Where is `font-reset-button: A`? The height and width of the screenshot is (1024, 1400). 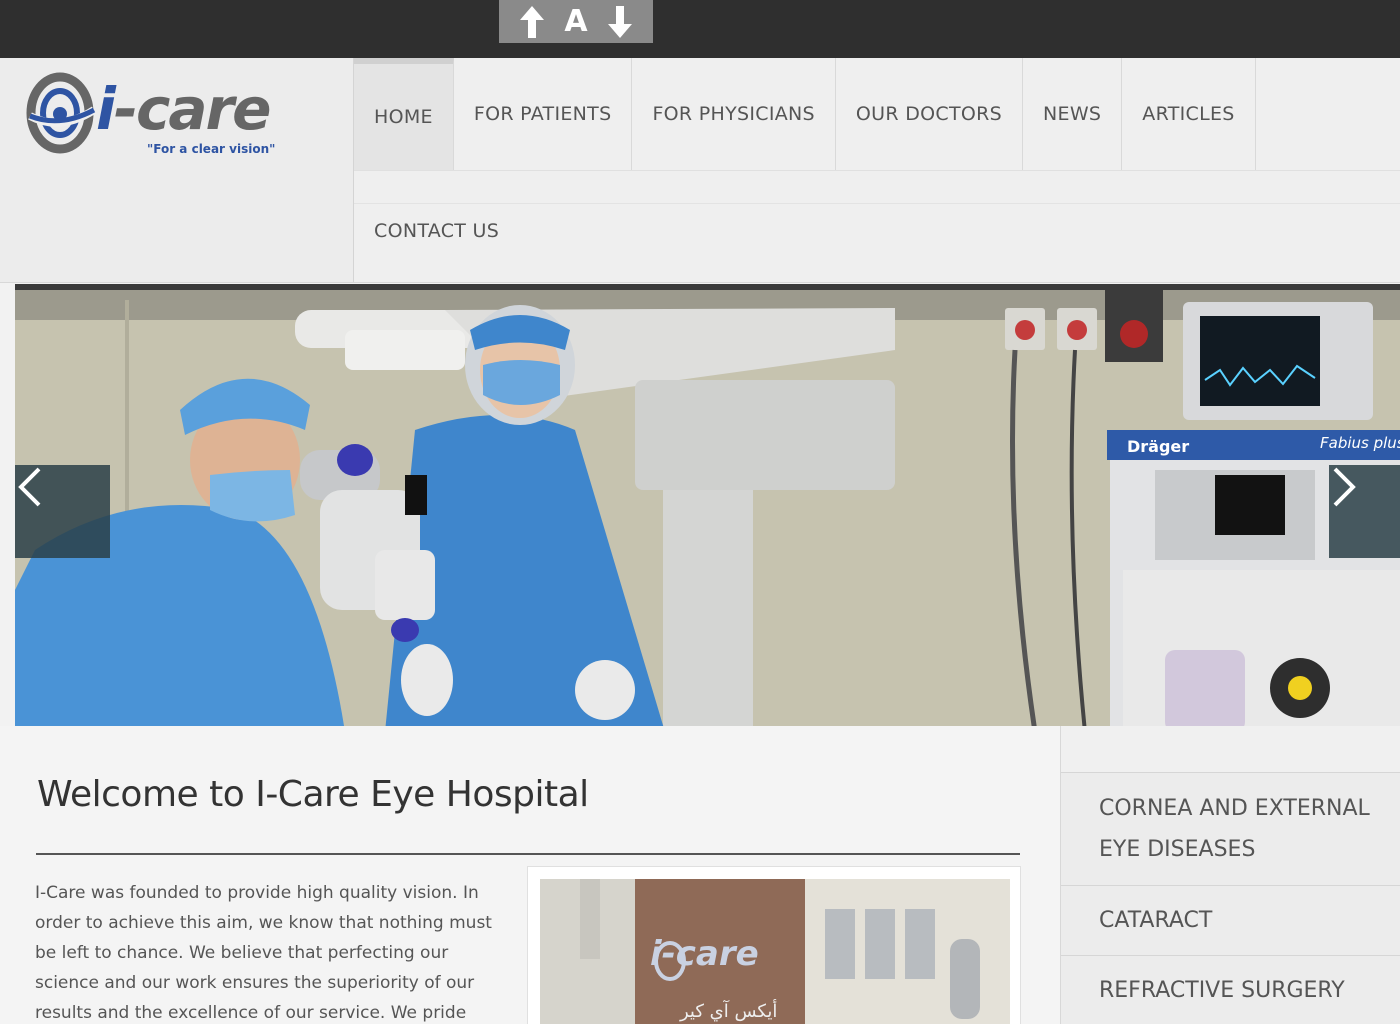
font-reset-button: A is located at coordinates (575, 21).